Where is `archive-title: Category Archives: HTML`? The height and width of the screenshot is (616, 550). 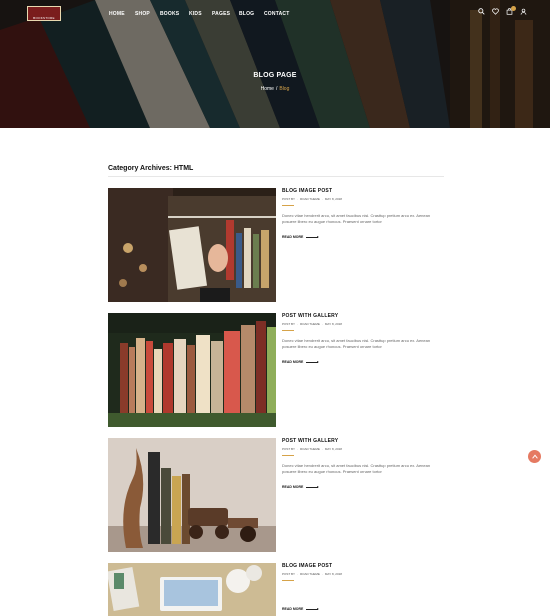 archive-title: Category Archives: HTML is located at coordinates (151, 168).